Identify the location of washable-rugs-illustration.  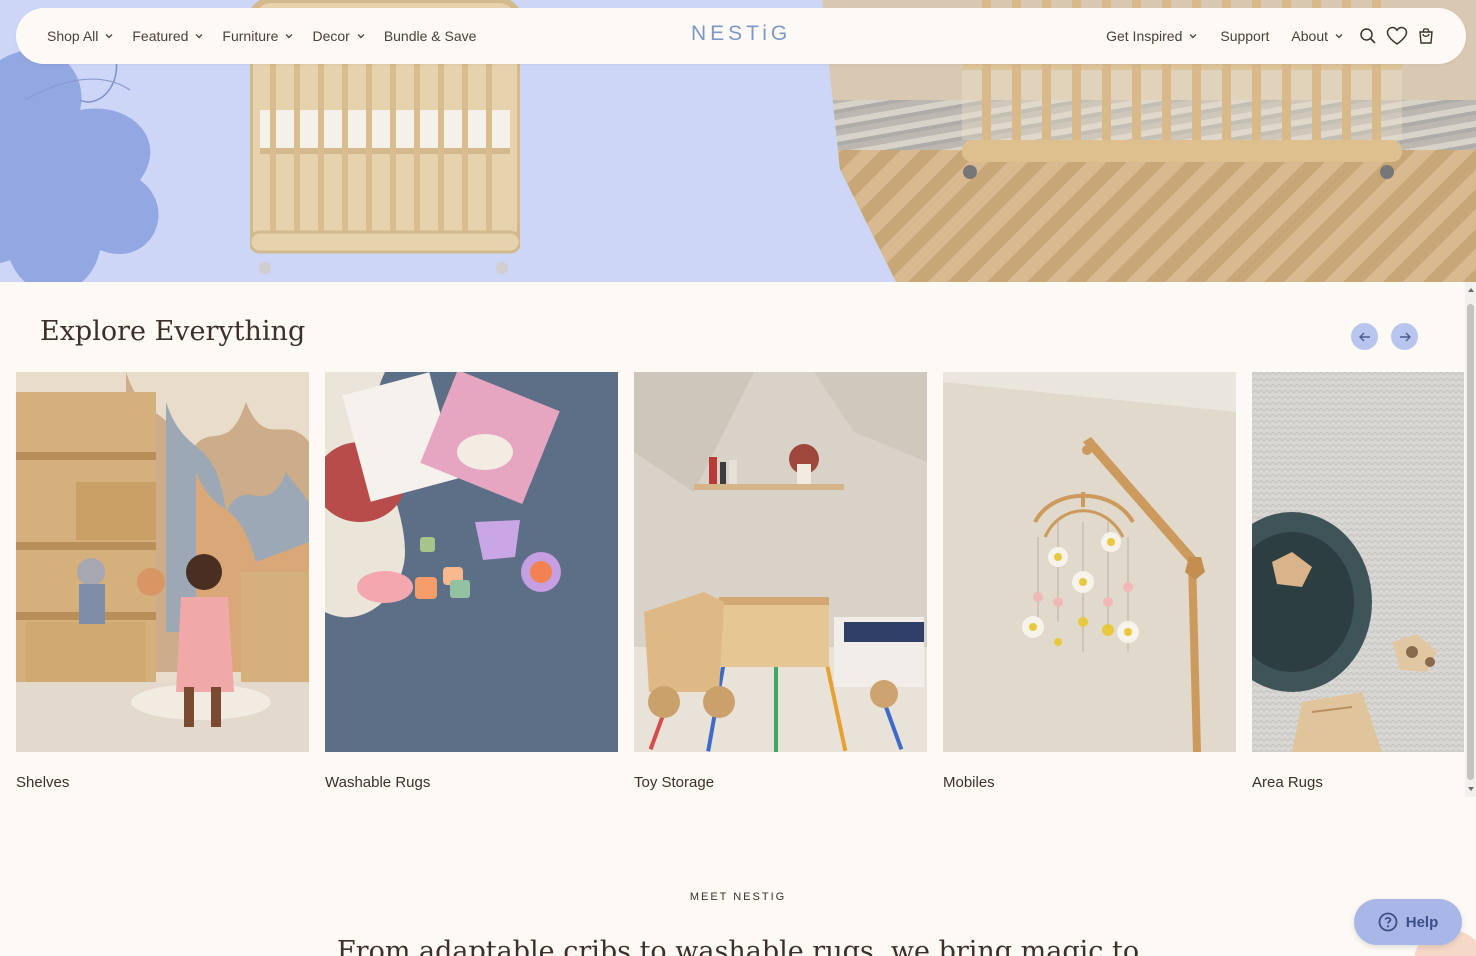
(471, 562).